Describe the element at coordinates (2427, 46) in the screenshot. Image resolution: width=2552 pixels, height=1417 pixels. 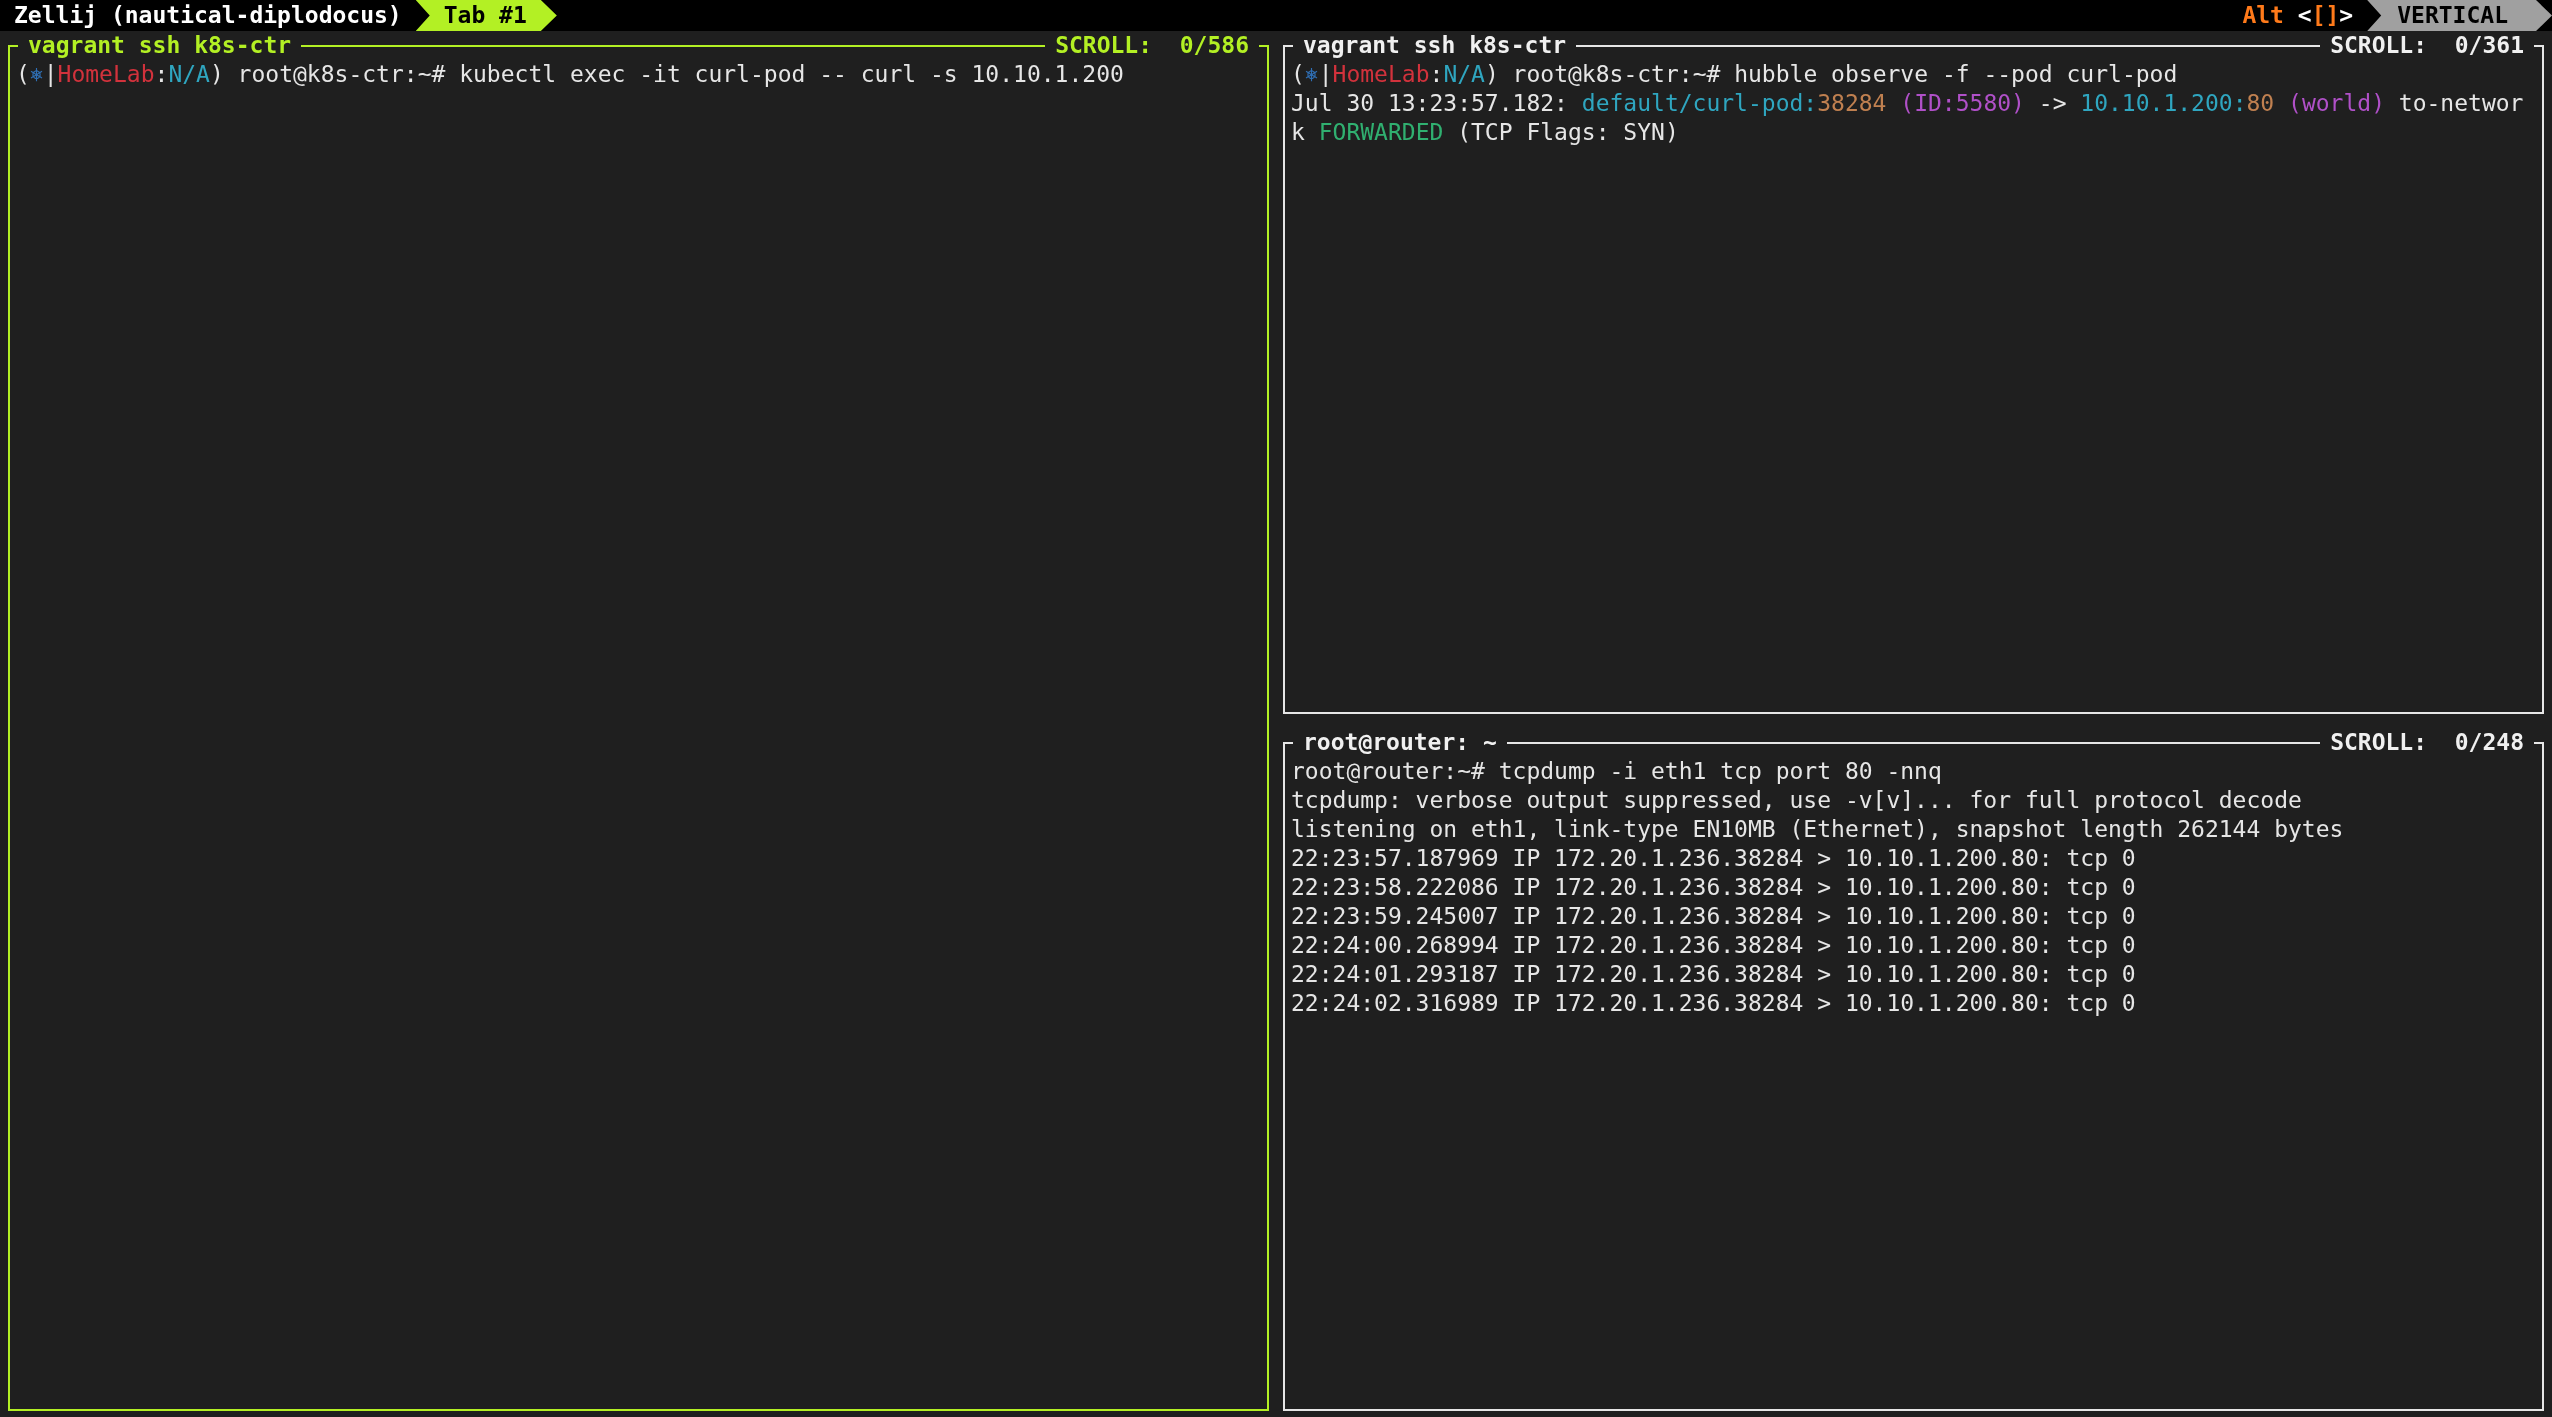
I see `scroll-indicator: SCROLL: 0/361` at that location.